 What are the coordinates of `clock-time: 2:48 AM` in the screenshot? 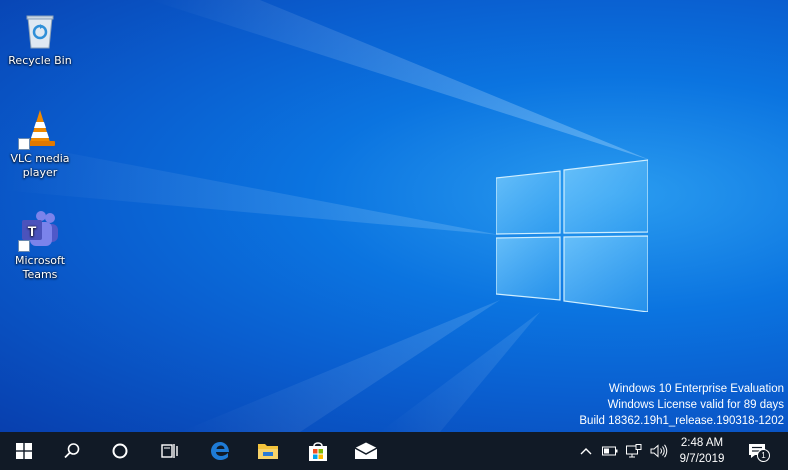 It's located at (702, 443).